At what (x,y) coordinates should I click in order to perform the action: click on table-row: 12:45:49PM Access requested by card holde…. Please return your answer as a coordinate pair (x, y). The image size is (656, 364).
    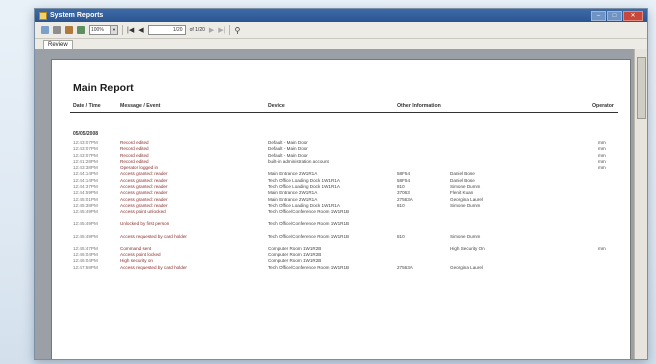
    Looking at the image, I should click on (341, 240).